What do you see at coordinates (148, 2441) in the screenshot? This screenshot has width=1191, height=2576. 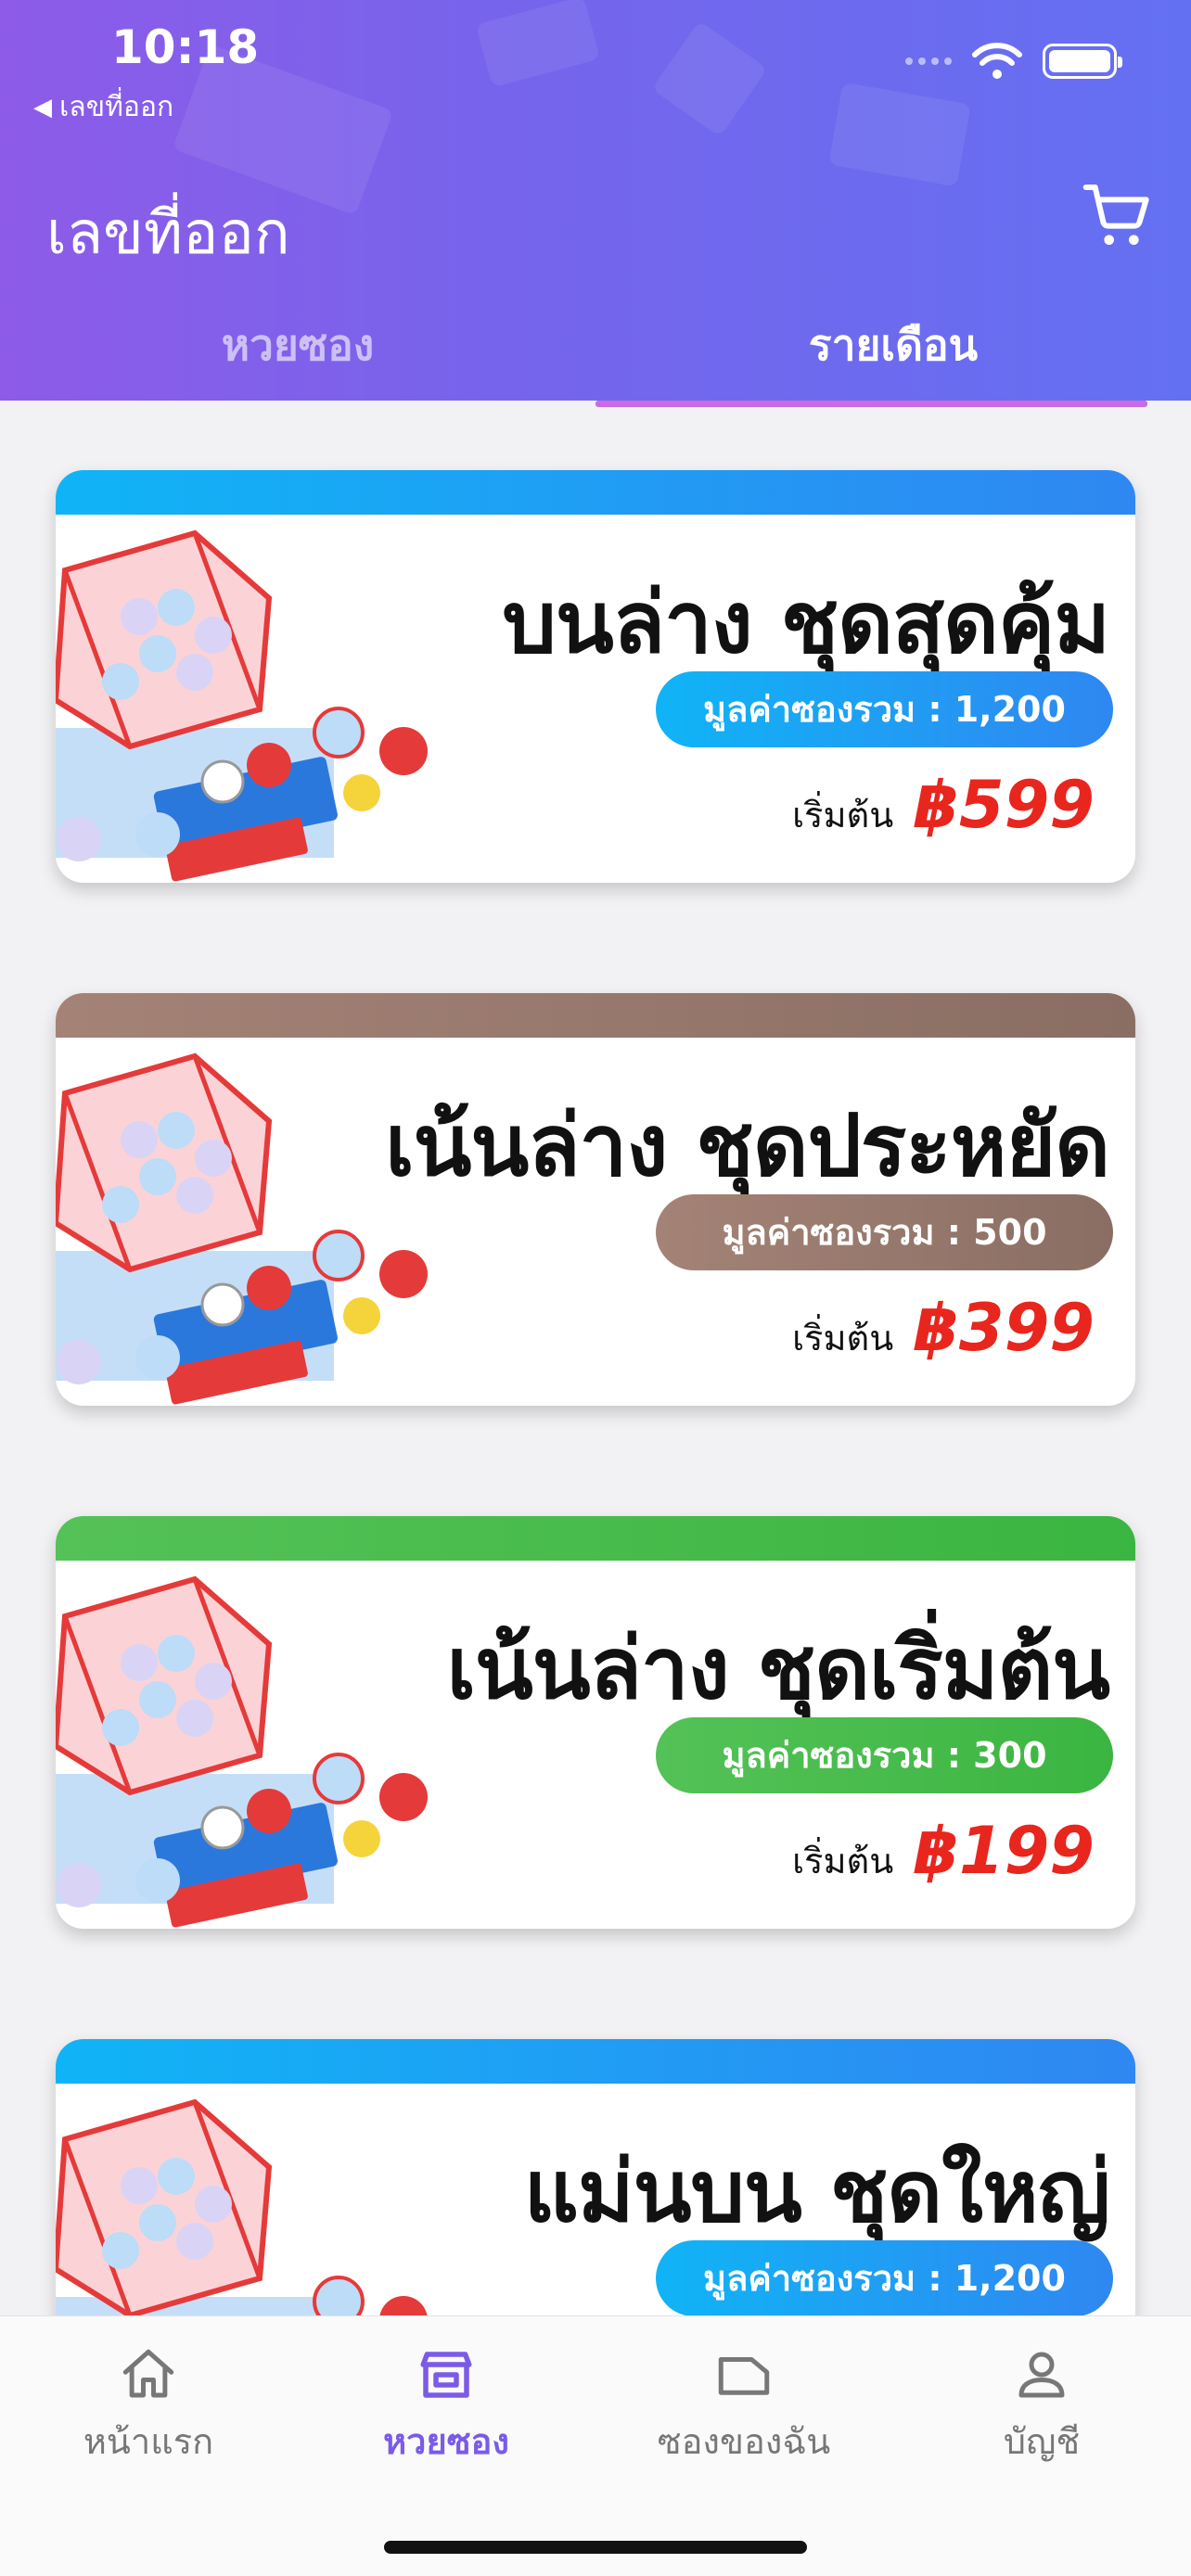 I see `nav-home-label: หน้าแรก` at bounding box center [148, 2441].